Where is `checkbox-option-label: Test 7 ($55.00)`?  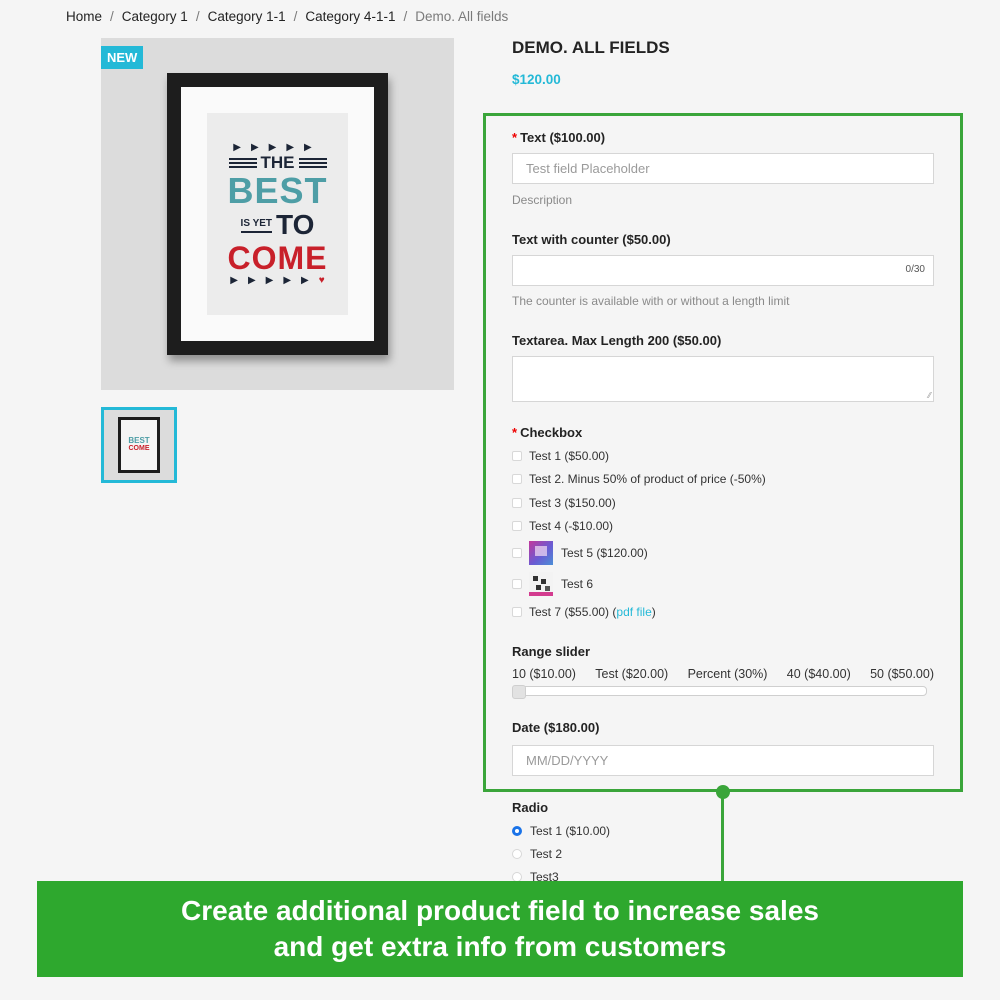 checkbox-option-label: Test 7 ($55.00) is located at coordinates (569, 612).